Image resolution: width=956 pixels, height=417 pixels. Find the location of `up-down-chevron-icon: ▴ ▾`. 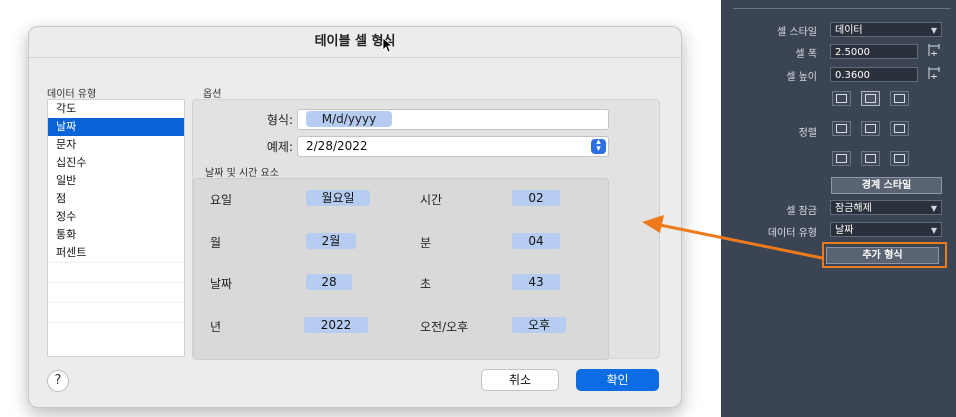

up-down-chevron-icon: ▴ ▾ is located at coordinates (598, 146).